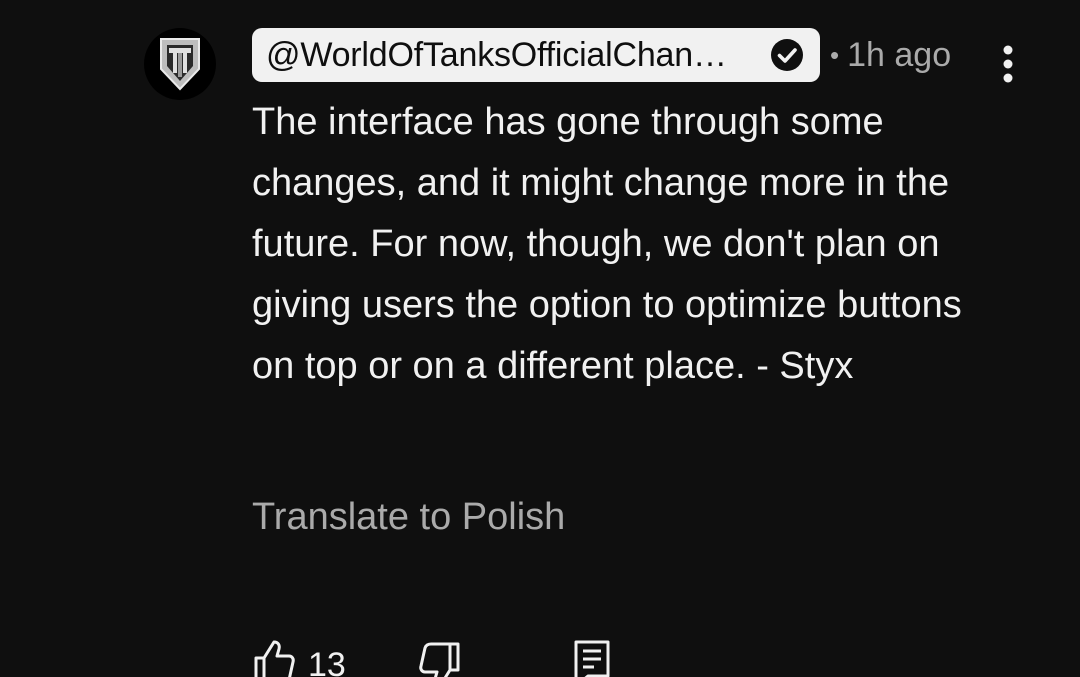 The width and height of the screenshot is (1080, 677). What do you see at coordinates (274, 658) in the screenshot?
I see `thumbs-up-icon` at bounding box center [274, 658].